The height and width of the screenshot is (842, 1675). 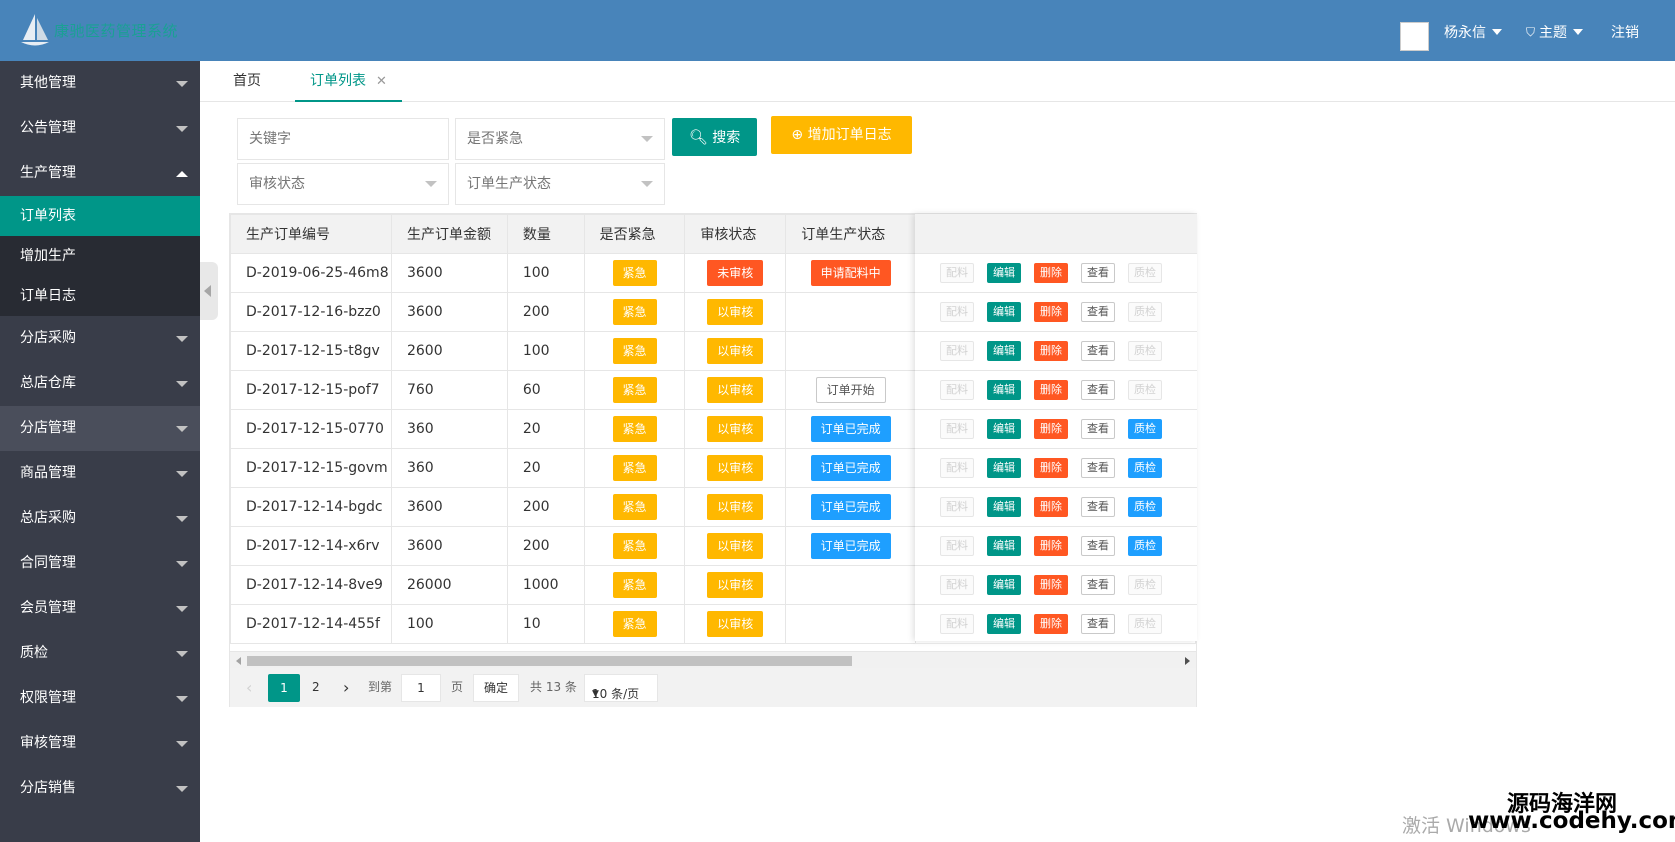 What do you see at coordinates (311, 507) in the screenshot?
I see `cell-order-id: D-2017-12-14-bgdc` at bounding box center [311, 507].